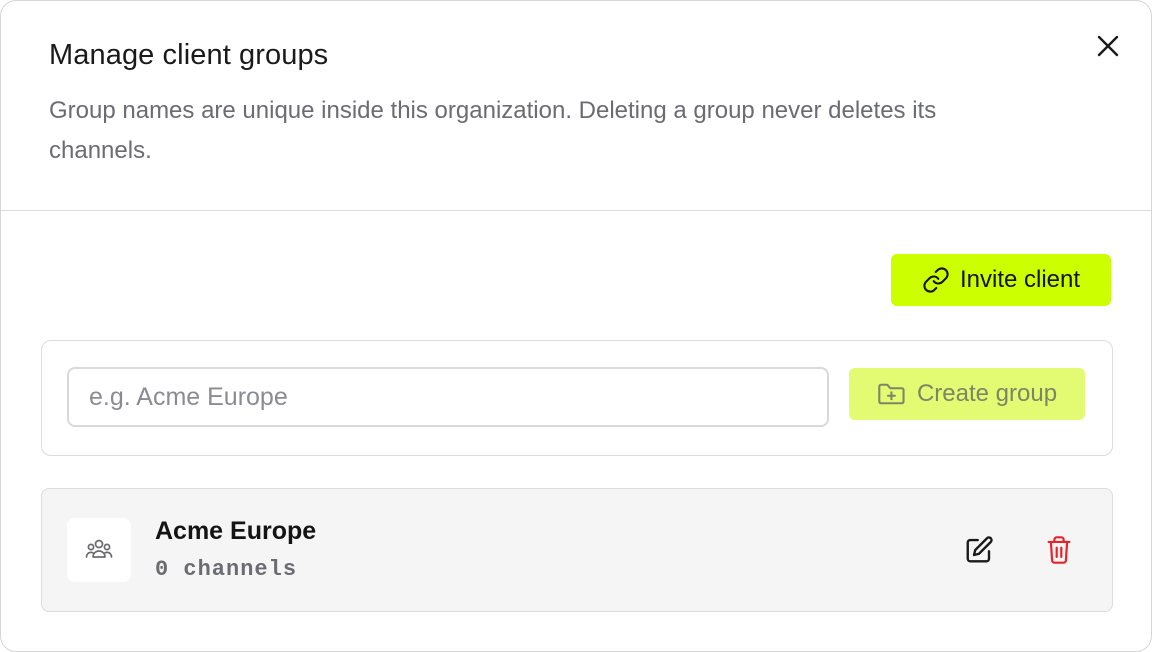 The image size is (1152, 652). What do you see at coordinates (236, 531) in the screenshot?
I see `group-name: Acme Europe` at bounding box center [236, 531].